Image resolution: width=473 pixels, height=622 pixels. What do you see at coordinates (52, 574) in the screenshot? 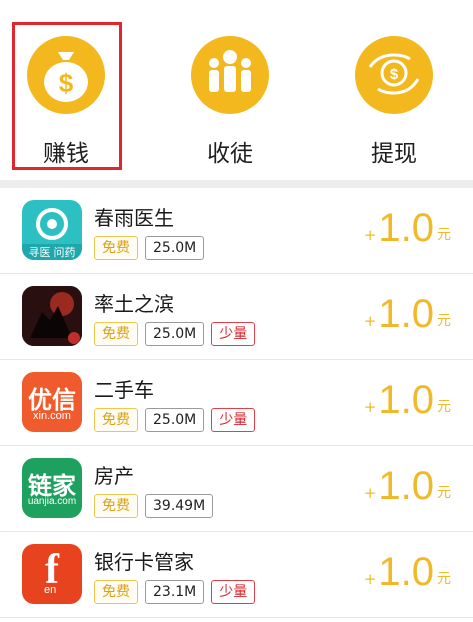
I see `fen-icon: f en` at bounding box center [52, 574].